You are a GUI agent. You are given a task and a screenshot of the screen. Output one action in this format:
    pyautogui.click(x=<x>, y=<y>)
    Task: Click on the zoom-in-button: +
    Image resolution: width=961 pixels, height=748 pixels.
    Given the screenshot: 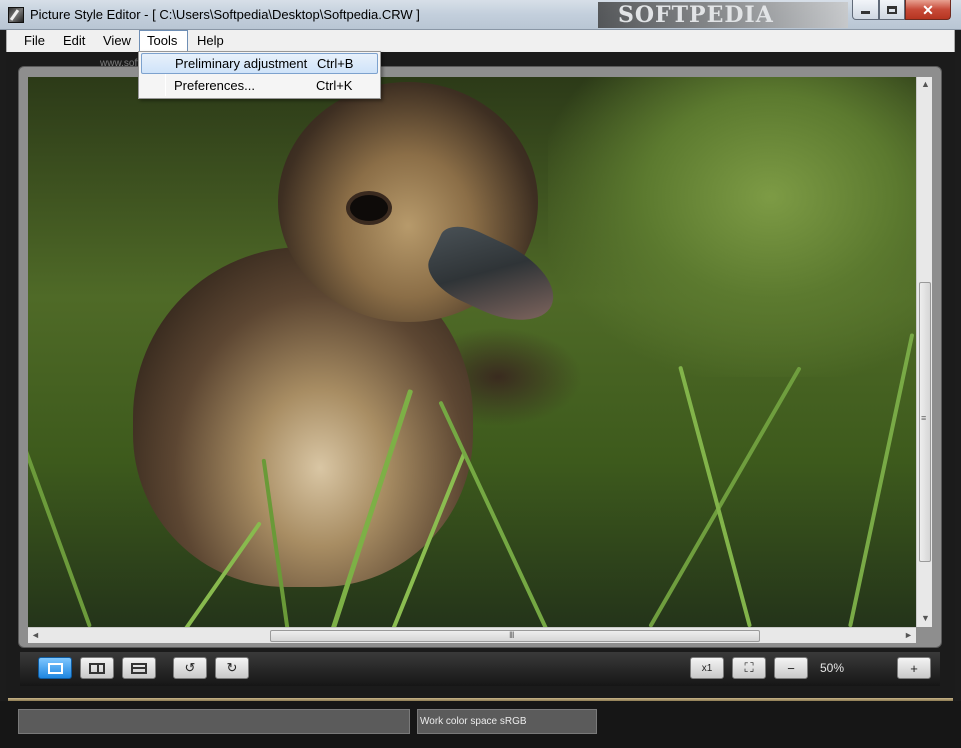 What is the action you would take?
    pyautogui.click(x=914, y=668)
    